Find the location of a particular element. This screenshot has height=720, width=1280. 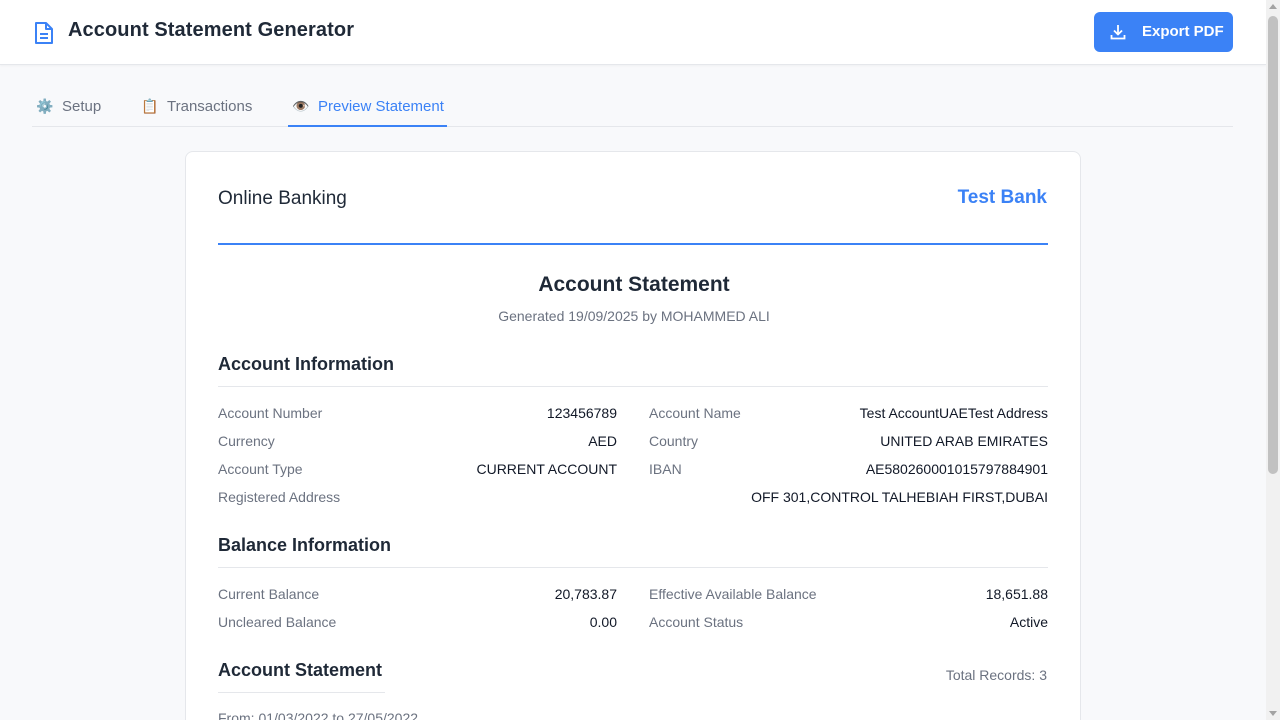

field-label: Currency is located at coordinates (246, 441).